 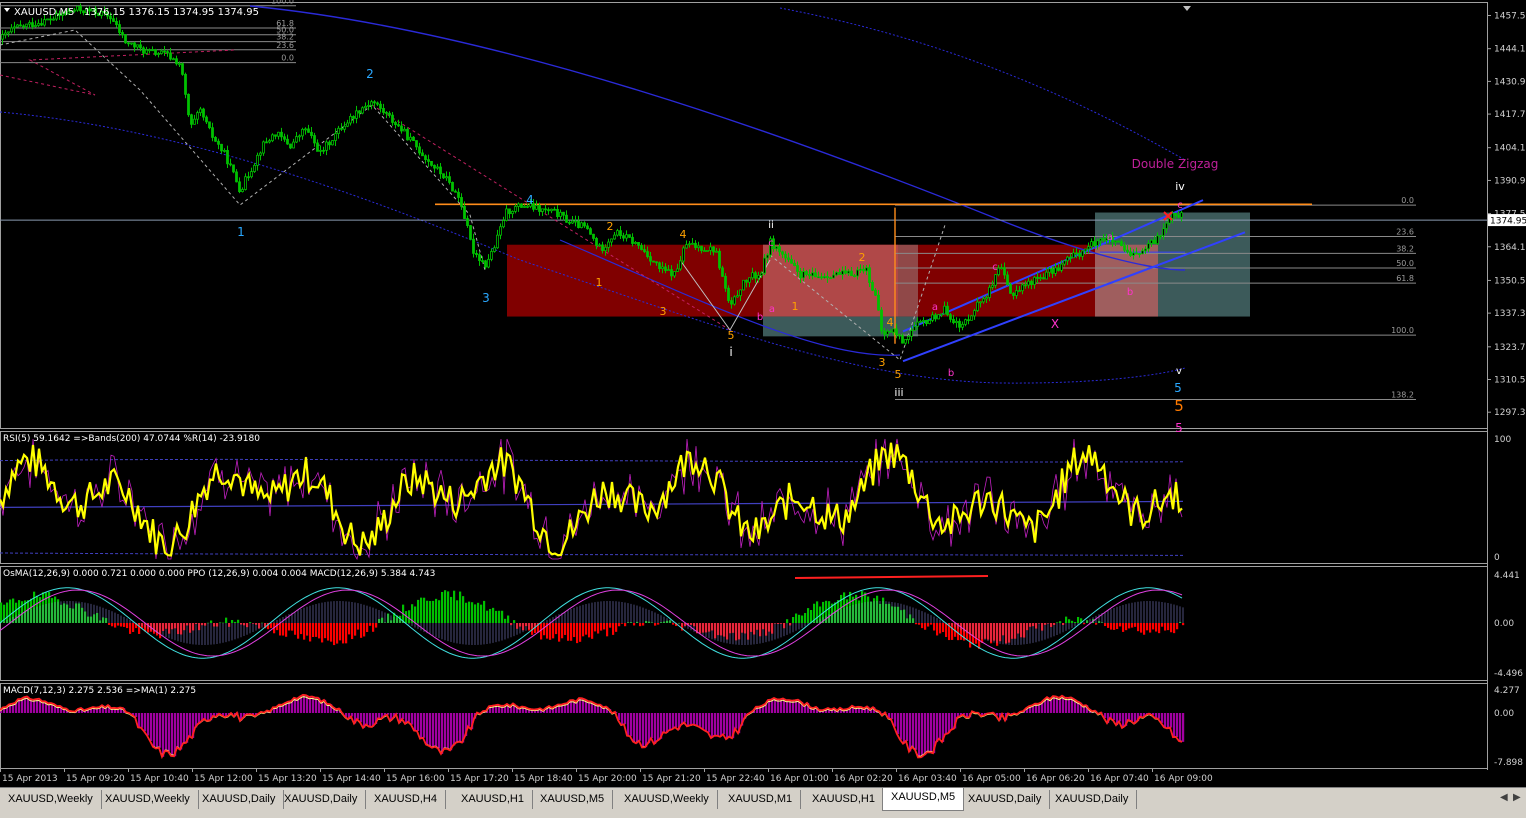 What do you see at coordinates (171, 12) in the screenshot?
I see `chart-ohlc-values: 1376.15 1376.15 1374.95 1374.95` at bounding box center [171, 12].